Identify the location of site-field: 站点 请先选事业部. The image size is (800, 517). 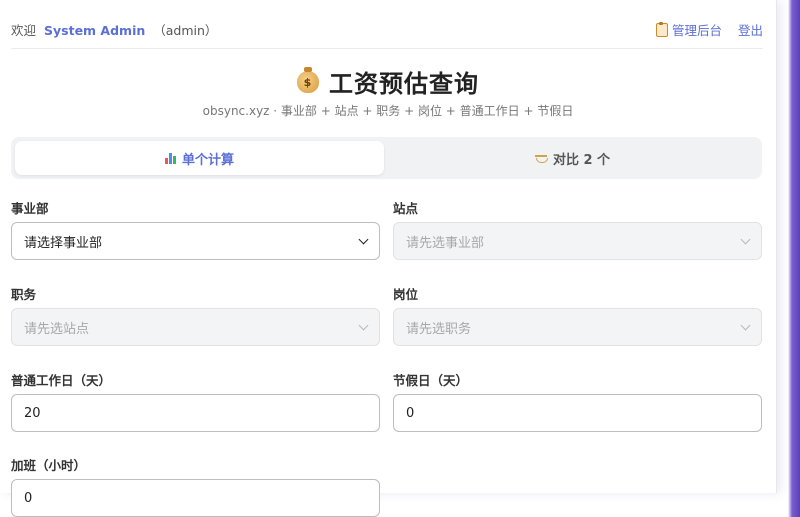
(577, 229).